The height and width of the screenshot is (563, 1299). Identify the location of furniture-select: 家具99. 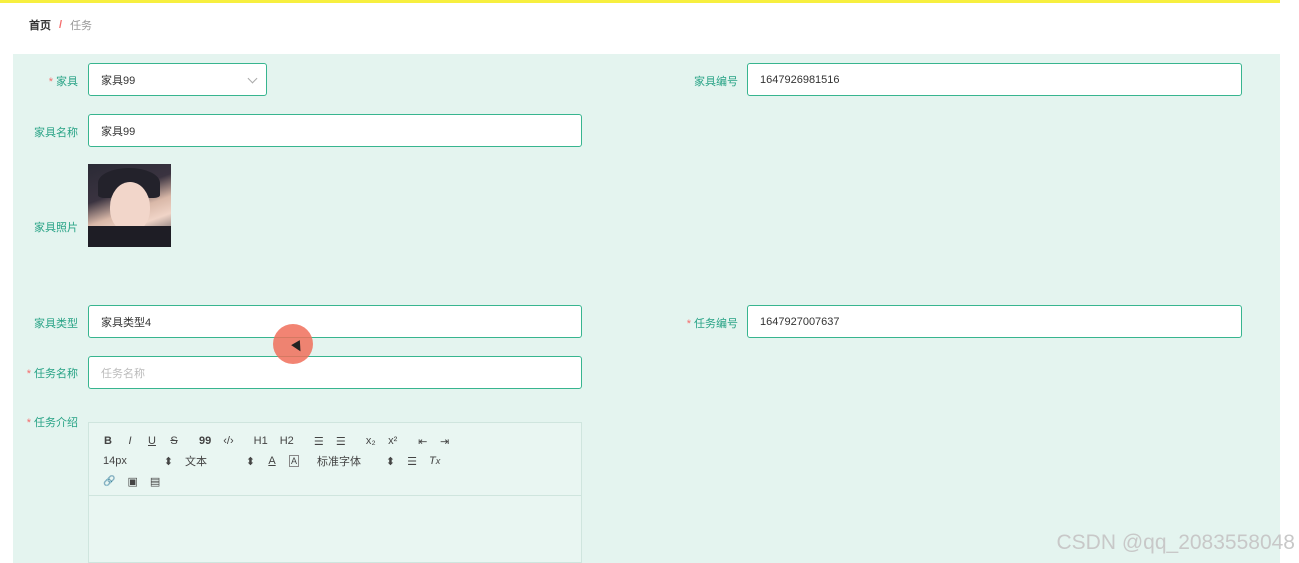
(177, 79).